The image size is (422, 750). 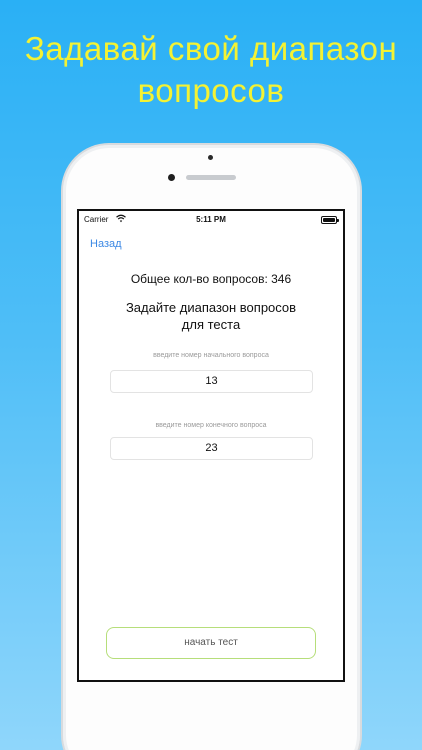 What do you see at coordinates (211, 643) in the screenshot?
I see `start-test-button: начать тест` at bounding box center [211, 643].